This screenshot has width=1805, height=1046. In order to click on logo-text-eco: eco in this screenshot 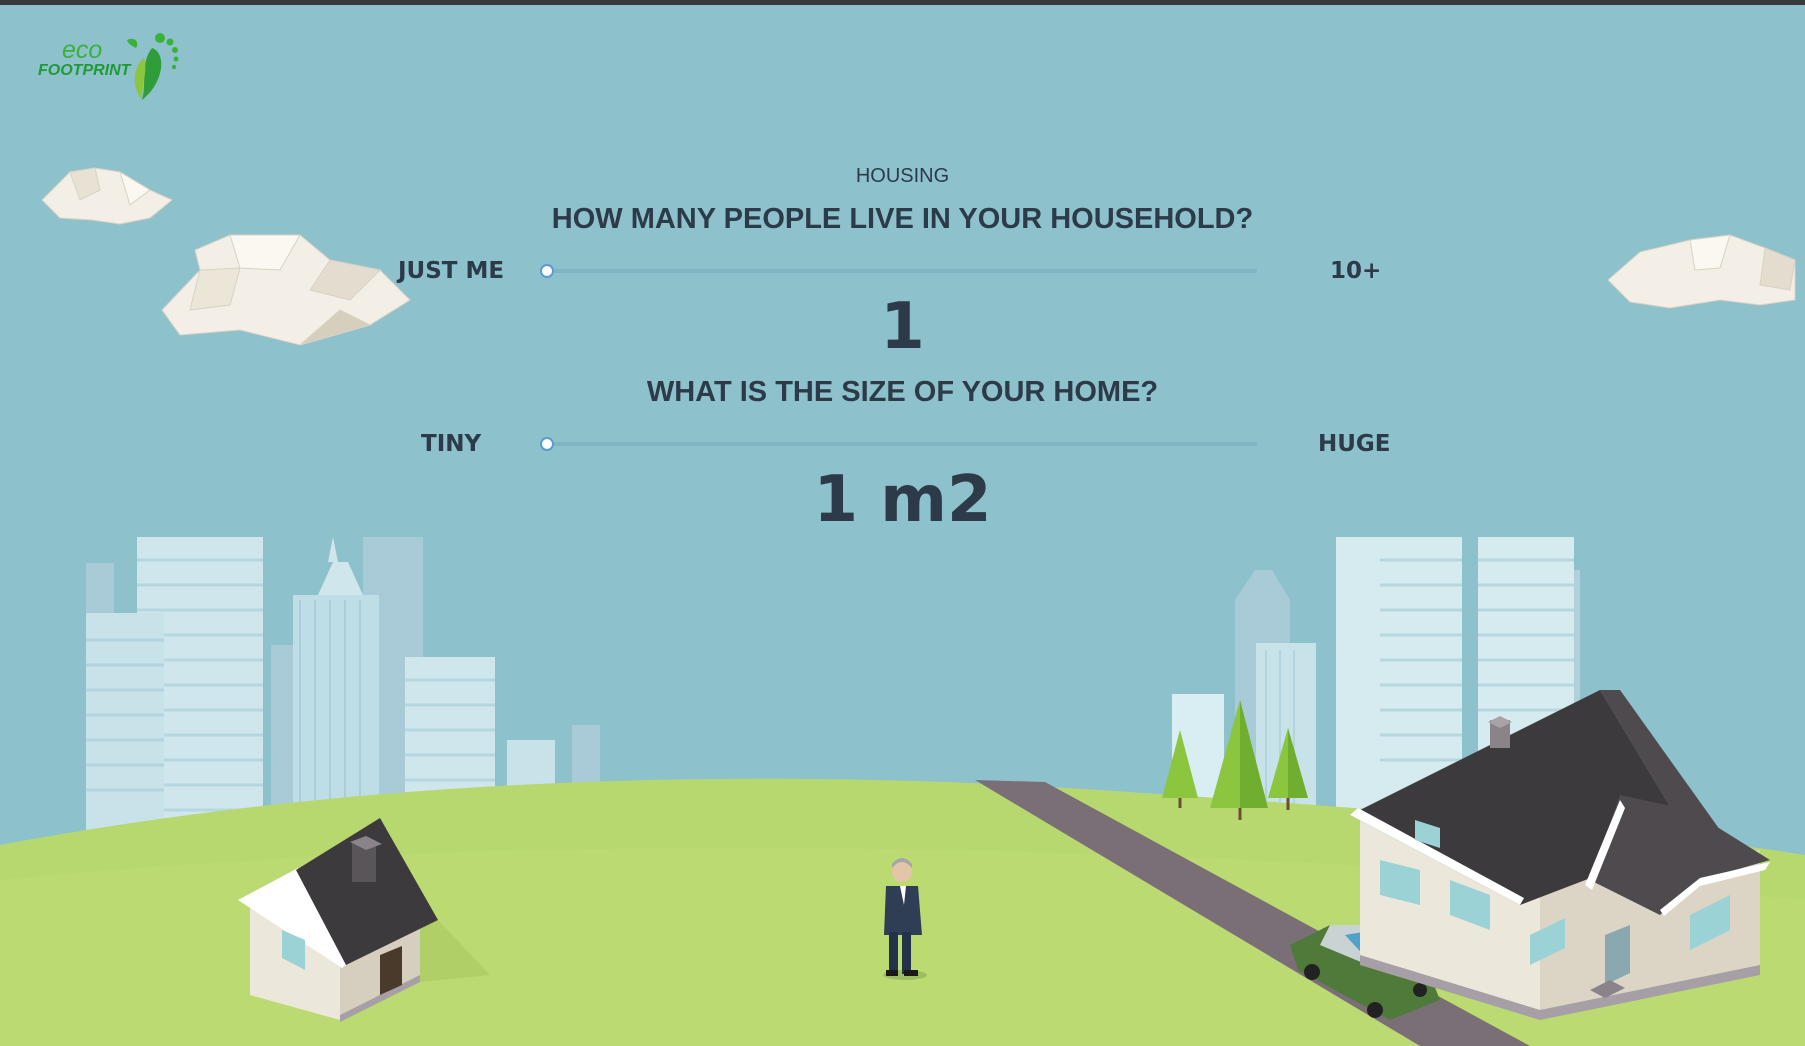, I will do `click(82, 50)`.